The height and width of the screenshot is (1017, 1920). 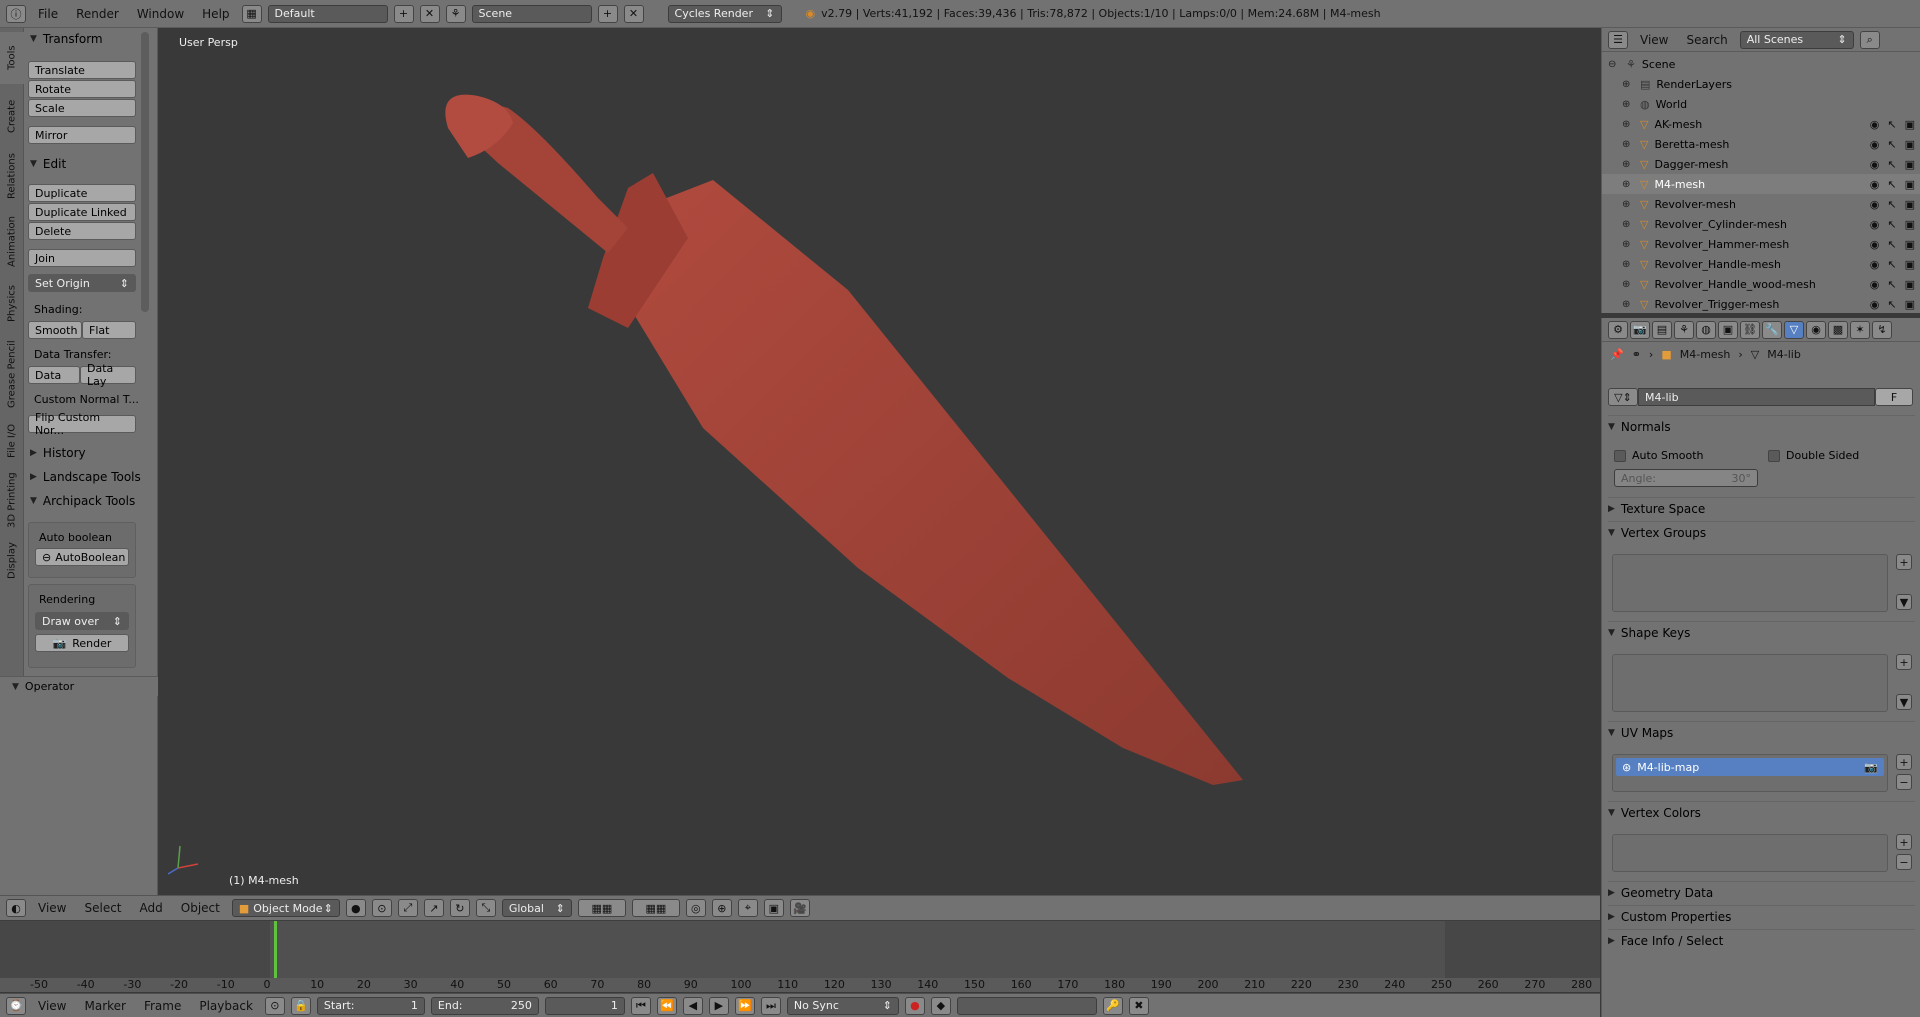 I want to click on object-tab-icon: ▣, so click(x=1728, y=329).